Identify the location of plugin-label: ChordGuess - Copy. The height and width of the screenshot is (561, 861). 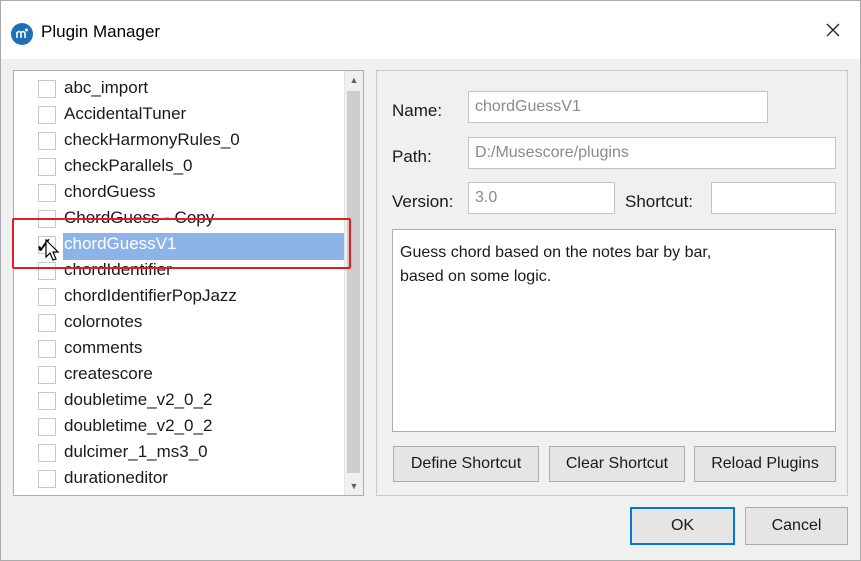
(139, 217).